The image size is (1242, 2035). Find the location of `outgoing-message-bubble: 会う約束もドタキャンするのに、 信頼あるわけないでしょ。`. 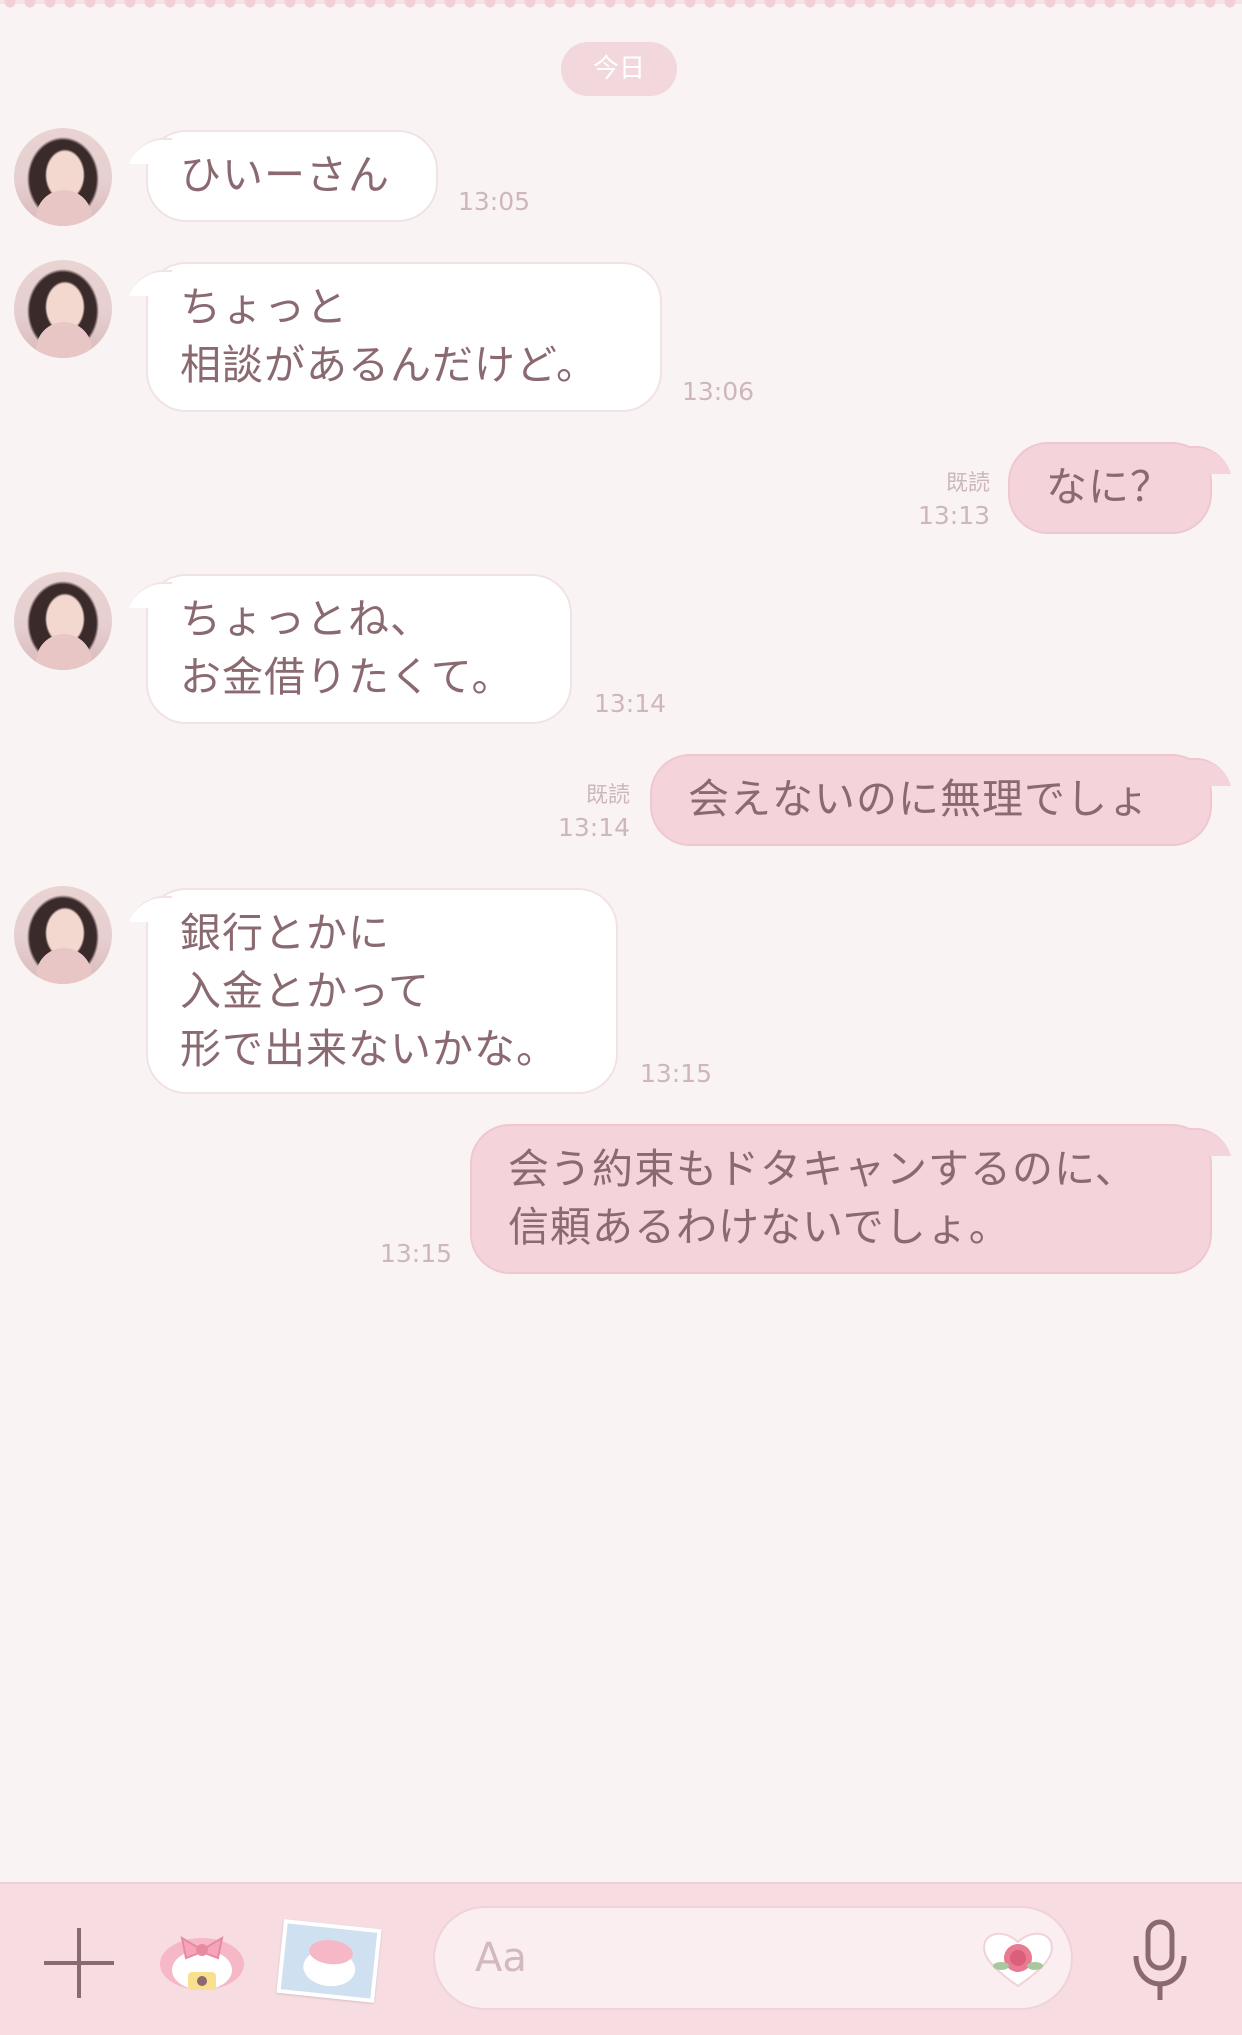

outgoing-message-bubble: 会う約束もドタキャンするのに、 信頼あるわけないでしょ。 is located at coordinates (841, 1199).